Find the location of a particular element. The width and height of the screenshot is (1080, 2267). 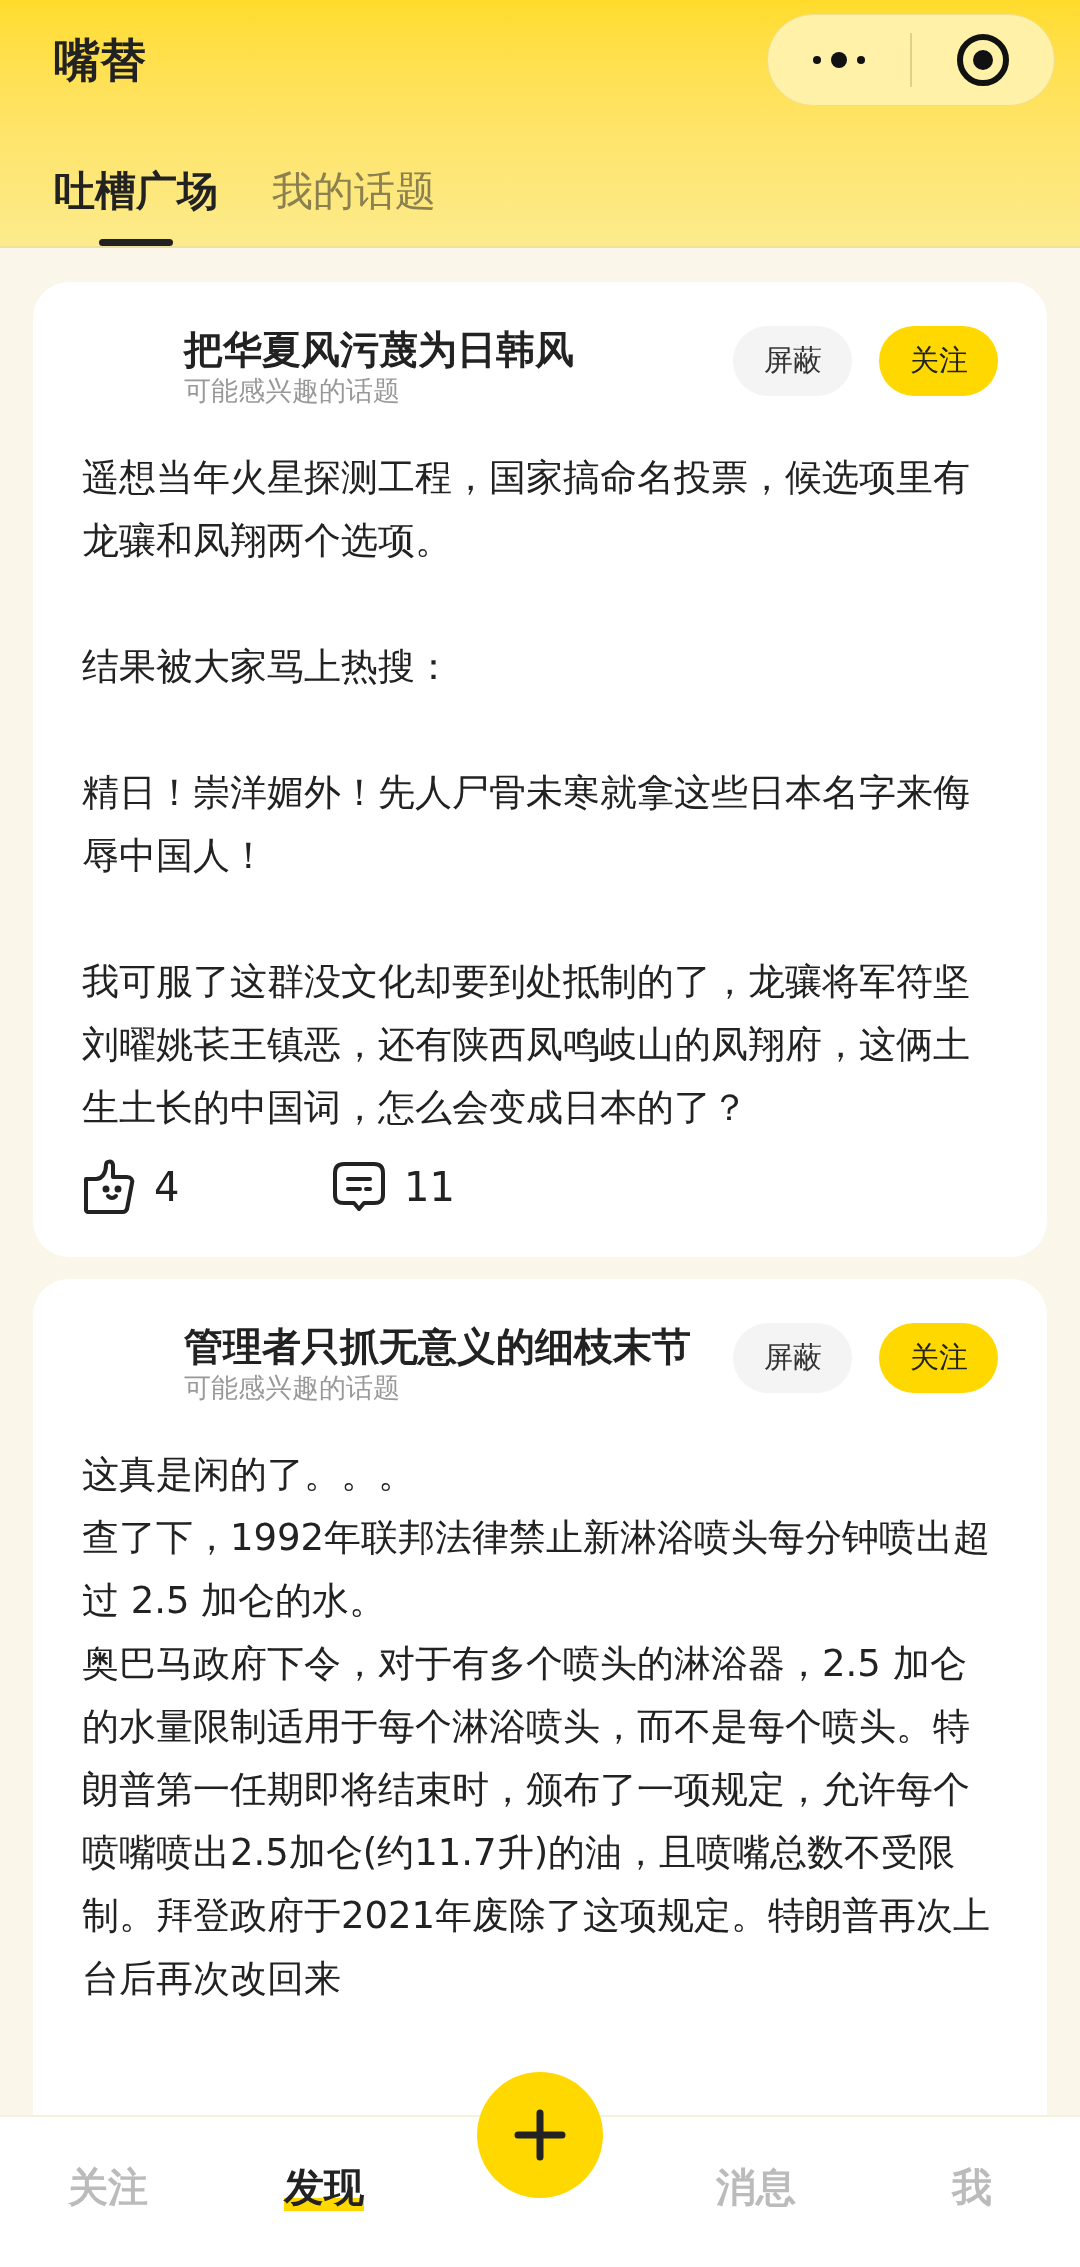

topic-title: 把华夏风污蔑为日韩风 is located at coordinates (379, 350).